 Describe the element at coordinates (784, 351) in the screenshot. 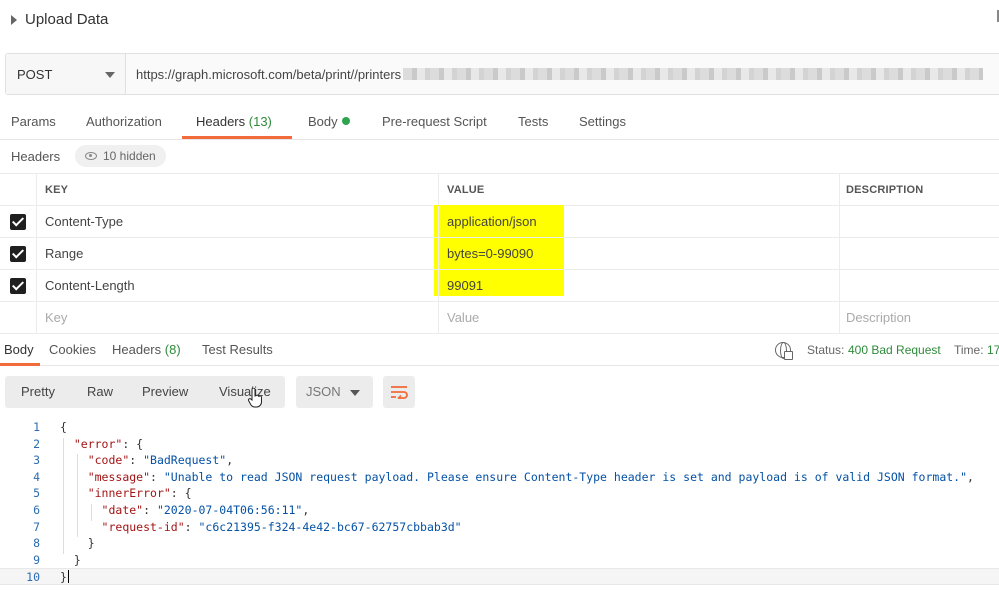

I see `globe-lock-icon` at that location.